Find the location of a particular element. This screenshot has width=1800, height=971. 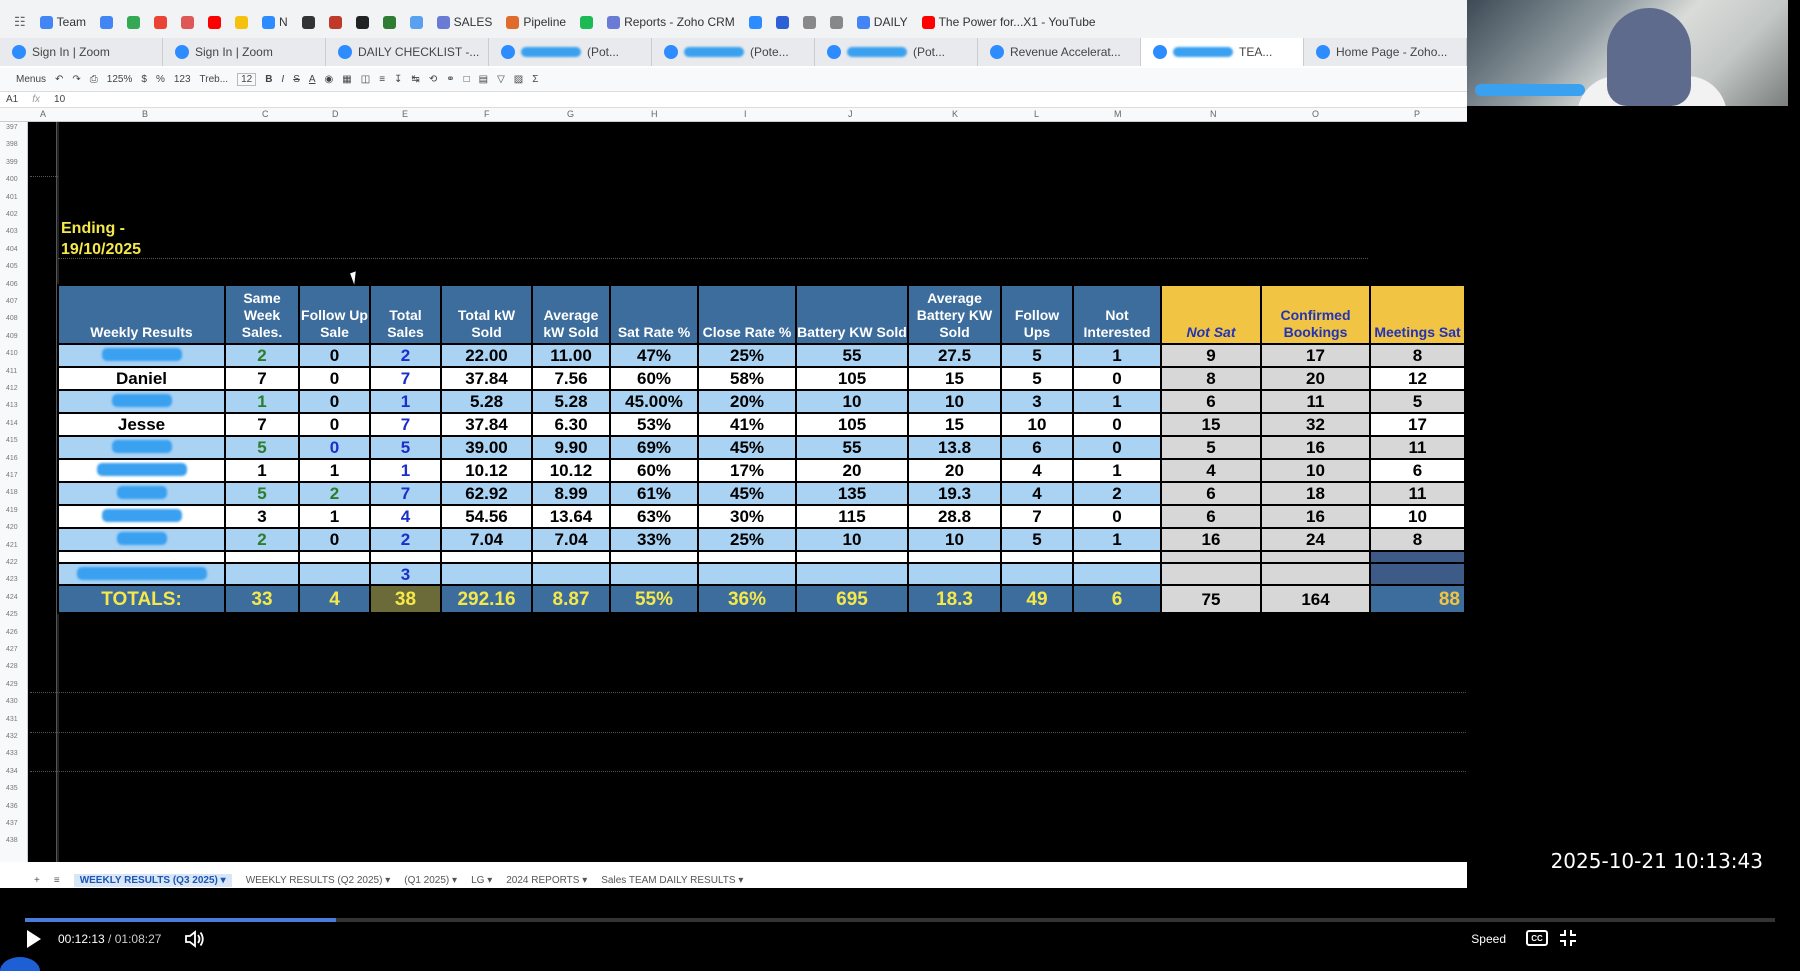

table-cell: 47% is located at coordinates (654, 355).